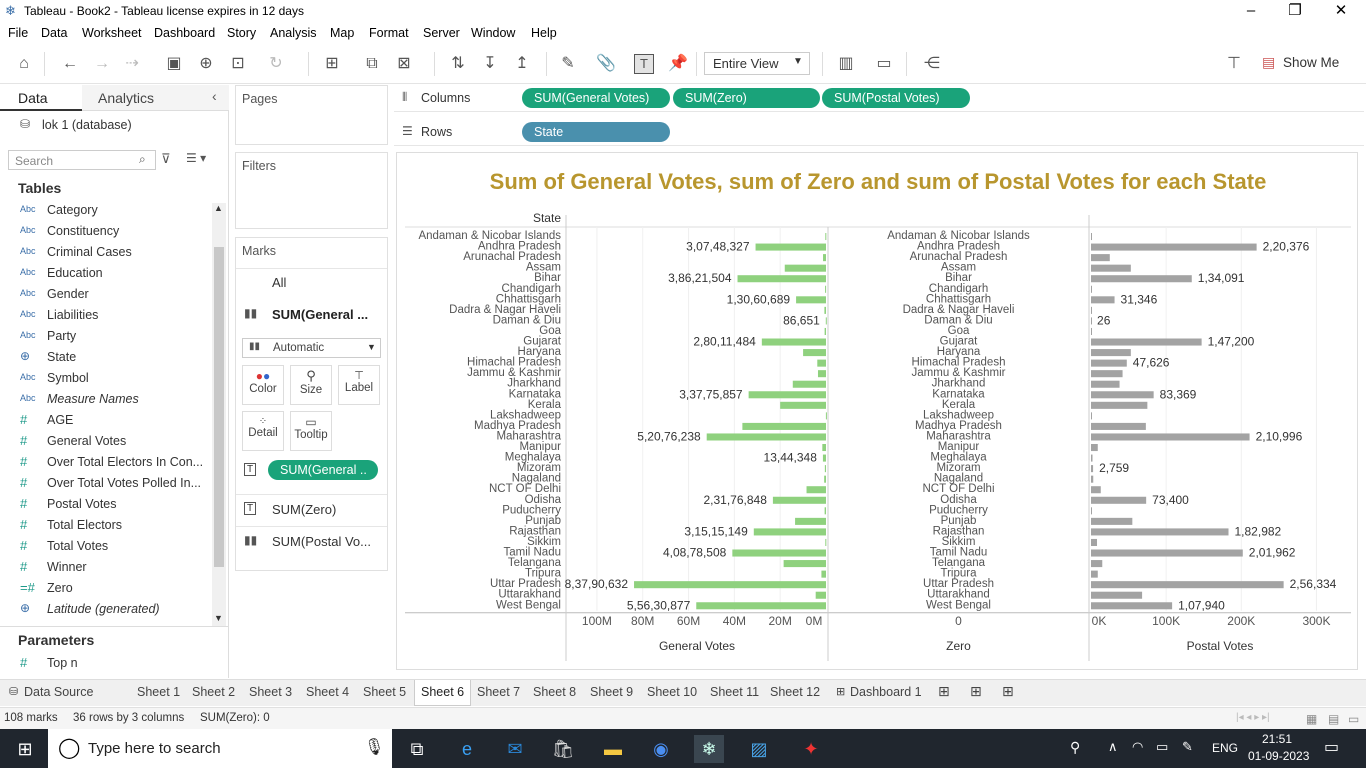  What do you see at coordinates (795, 692) in the screenshot?
I see `sheet-tab-sheet-12: Sheet 12` at bounding box center [795, 692].